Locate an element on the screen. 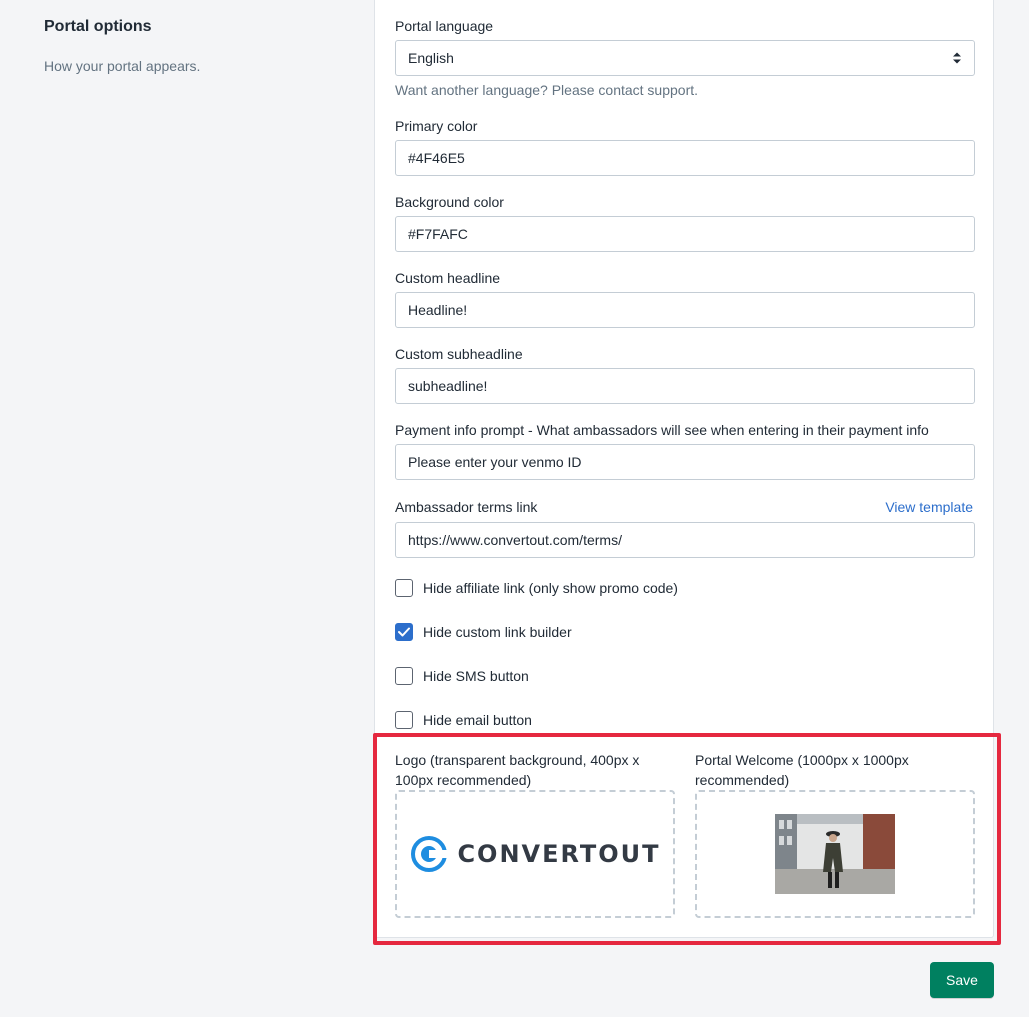  welcome-photo-icon is located at coordinates (835, 854).